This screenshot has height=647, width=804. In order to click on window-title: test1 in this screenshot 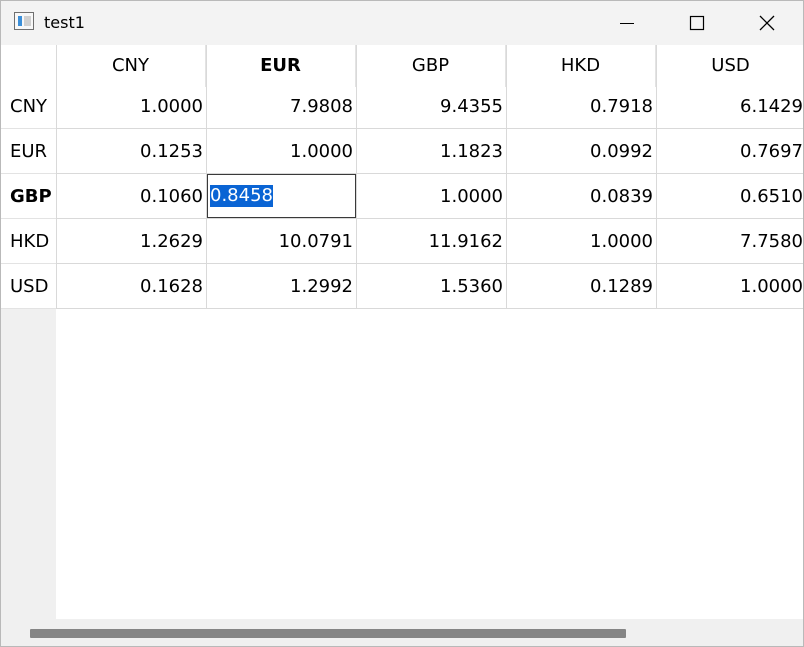, I will do `click(64, 22)`.